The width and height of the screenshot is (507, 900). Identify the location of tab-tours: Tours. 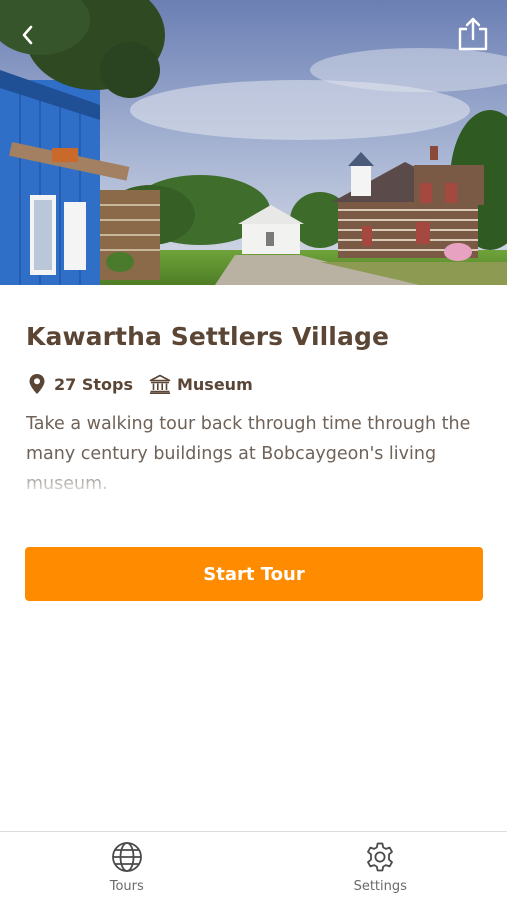
(127, 866).